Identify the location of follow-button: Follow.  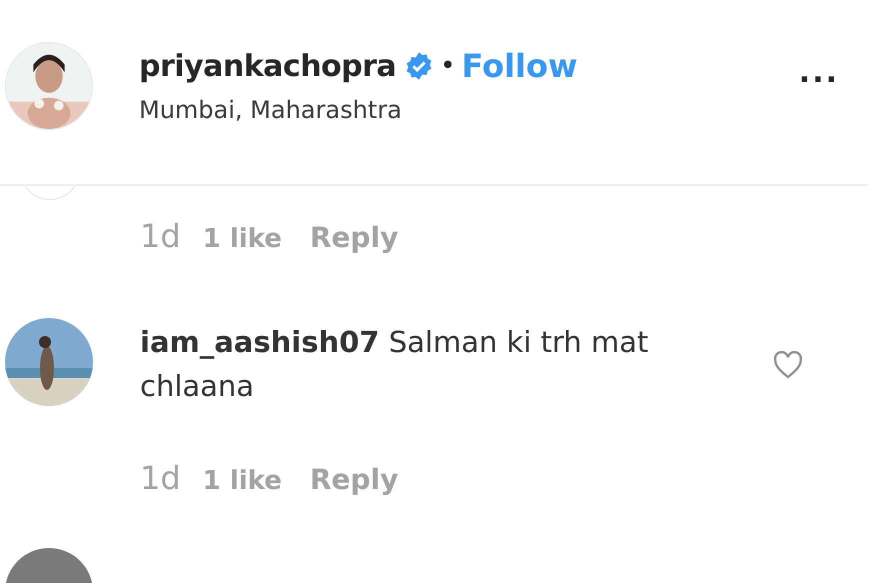
(520, 66).